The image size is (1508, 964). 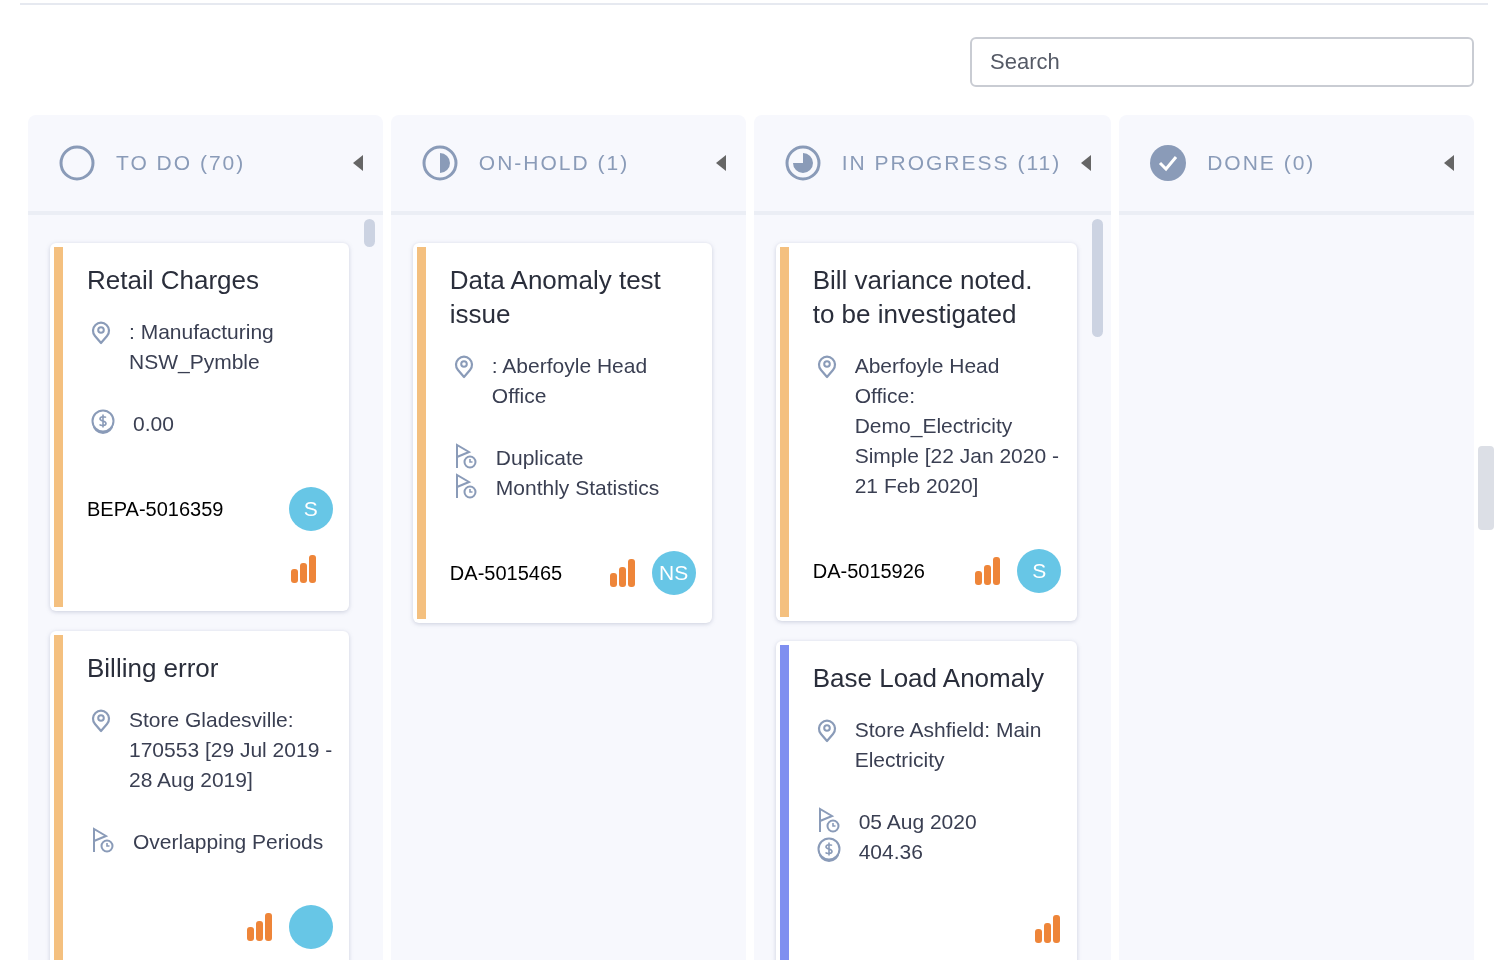 What do you see at coordinates (202, 347) in the screenshot?
I see `card-detail: : Manufacturing NSW_Pymble` at bounding box center [202, 347].